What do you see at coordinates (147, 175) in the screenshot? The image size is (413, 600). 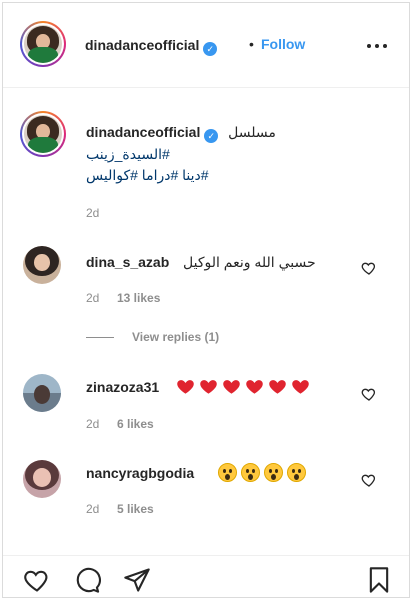 I see `hashtag-line-2: #دينا #دراما #كواليس` at bounding box center [147, 175].